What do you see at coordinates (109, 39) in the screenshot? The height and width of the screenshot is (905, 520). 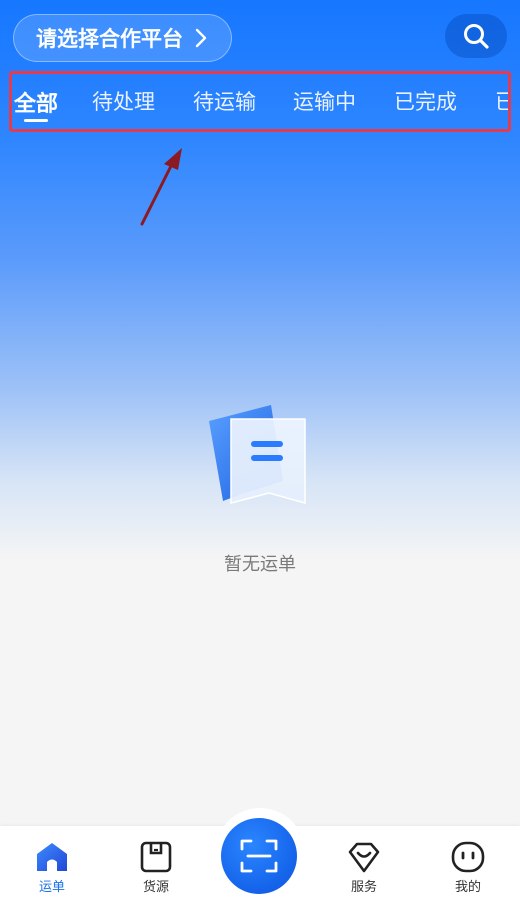 I see `platform-selector-label: 请选择合作平台` at bounding box center [109, 39].